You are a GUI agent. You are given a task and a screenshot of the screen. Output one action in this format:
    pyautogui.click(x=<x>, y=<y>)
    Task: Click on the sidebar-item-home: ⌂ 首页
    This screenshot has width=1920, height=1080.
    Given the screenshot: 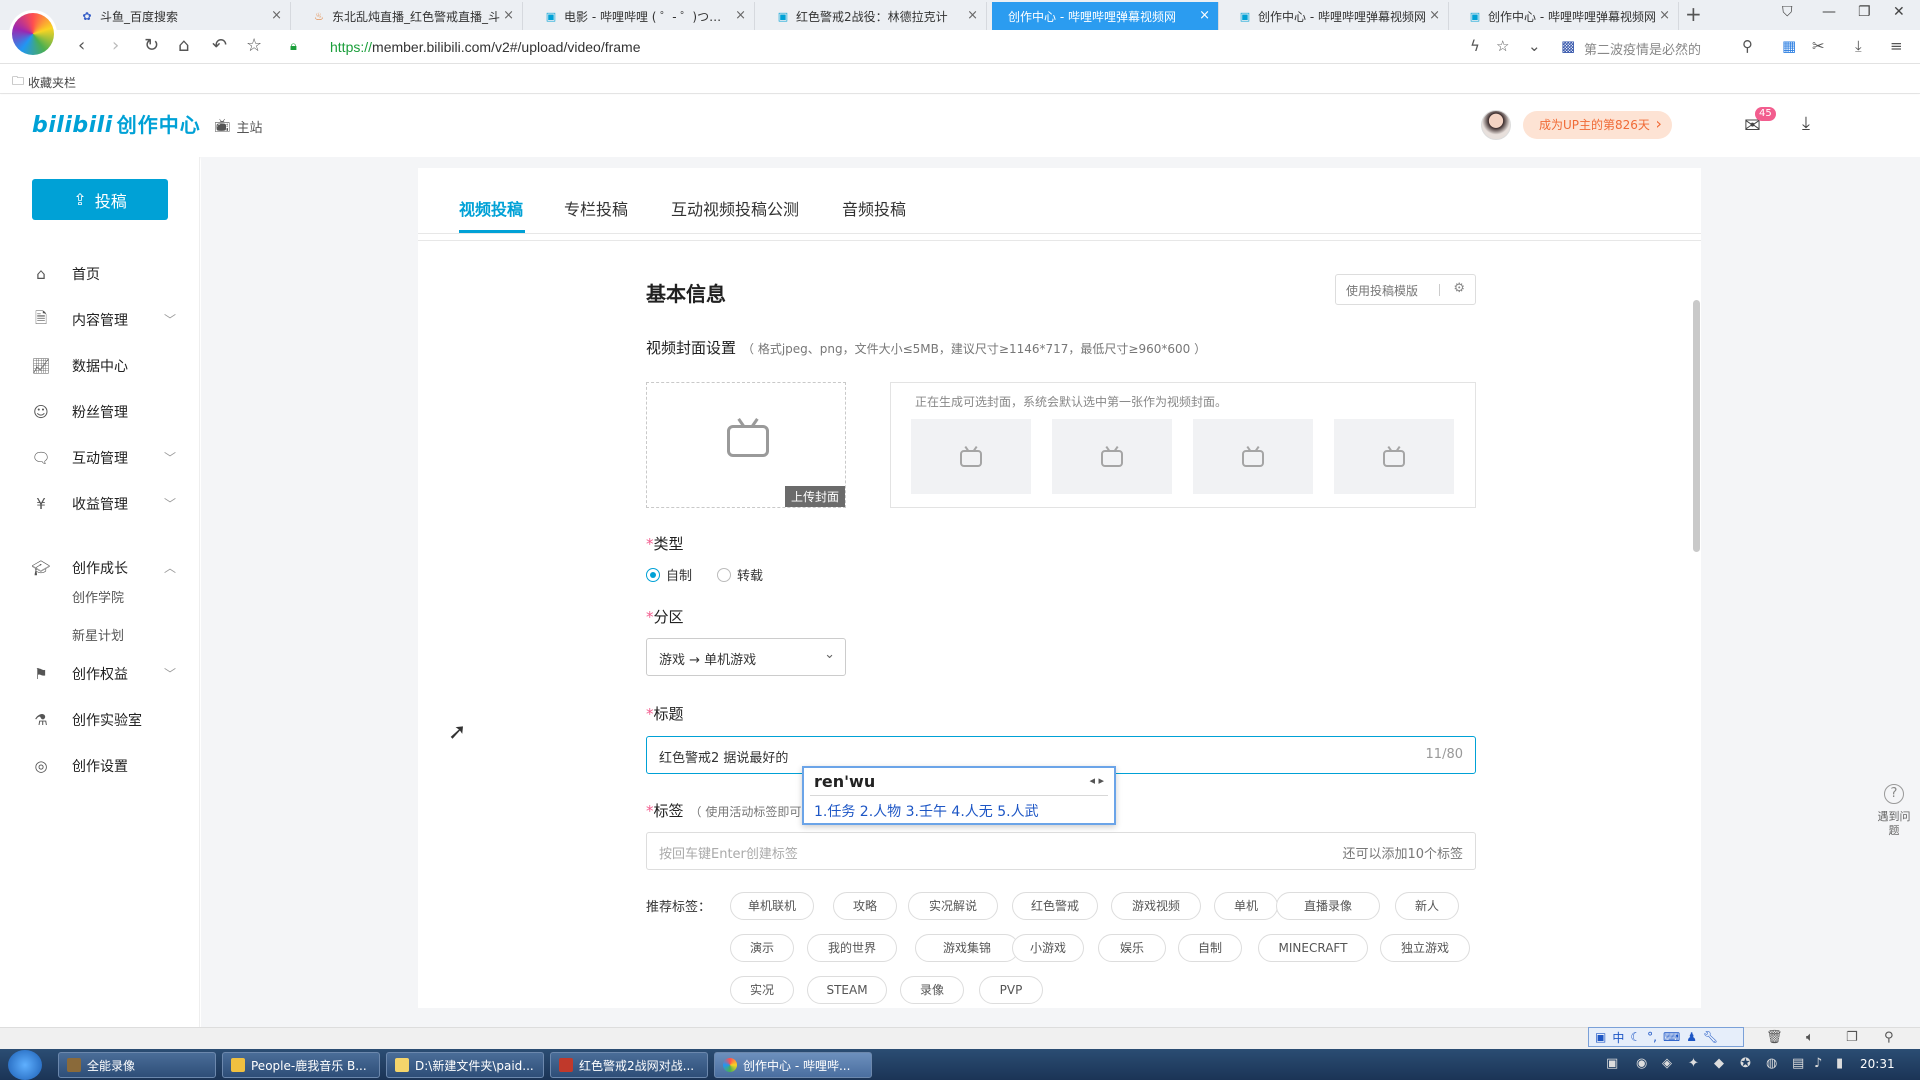 What is the action you would take?
    pyautogui.click(x=105, y=274)
    